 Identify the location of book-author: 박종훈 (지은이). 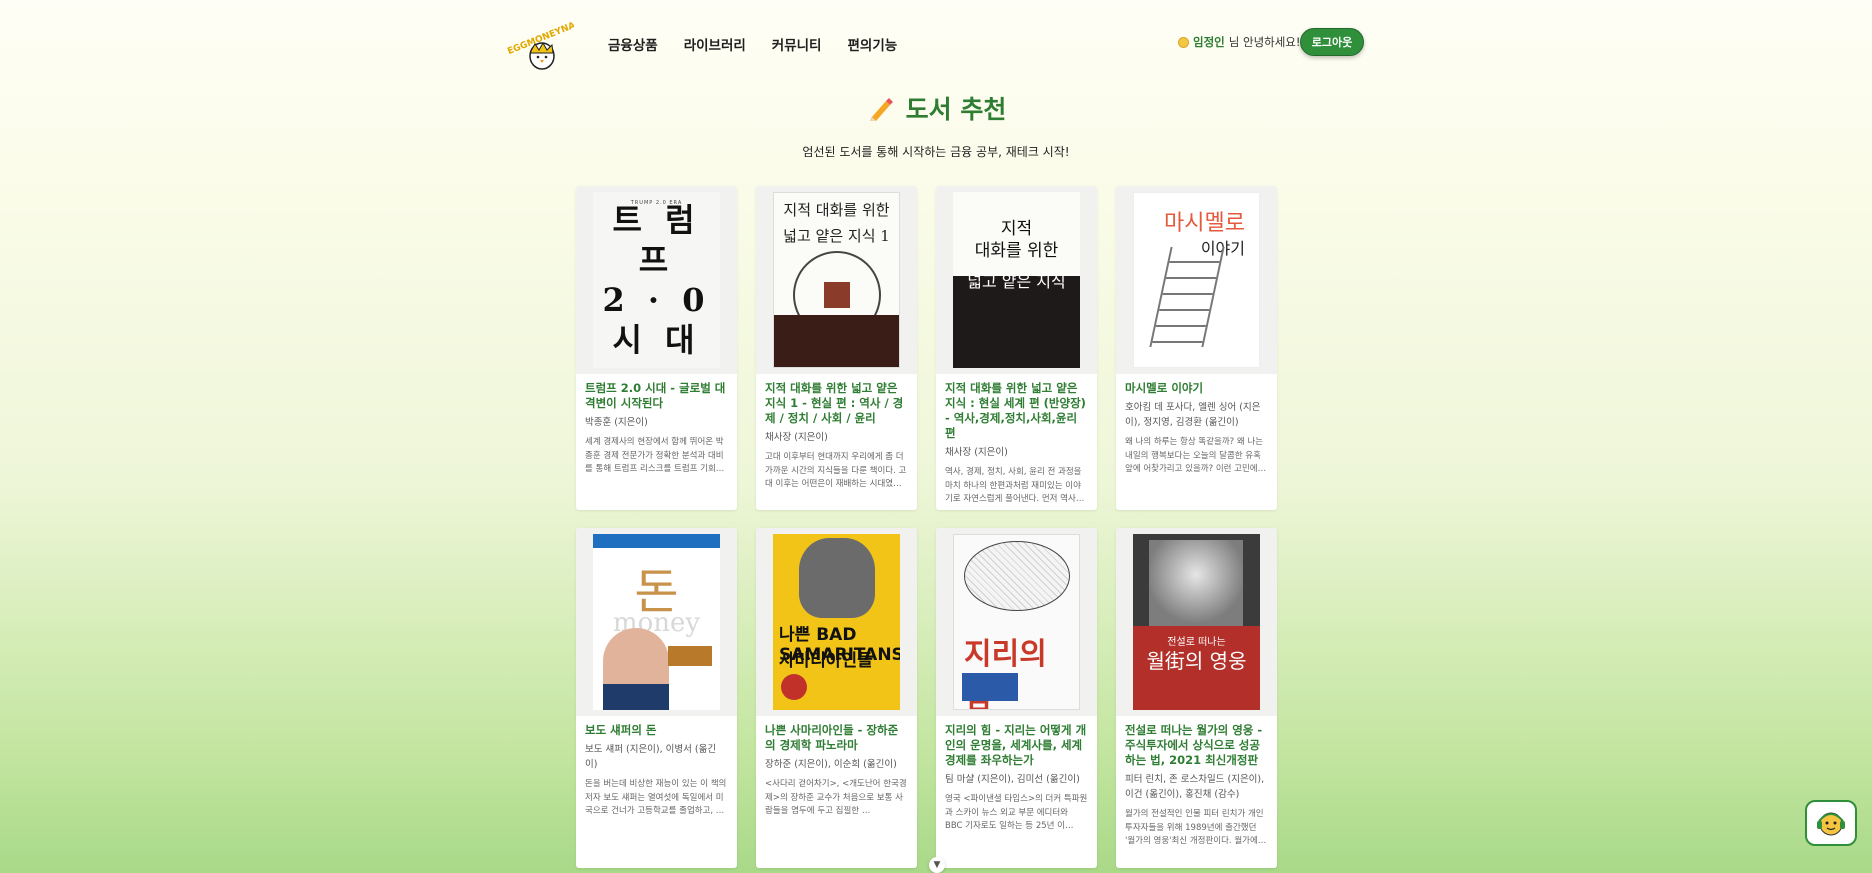
(616, 422).